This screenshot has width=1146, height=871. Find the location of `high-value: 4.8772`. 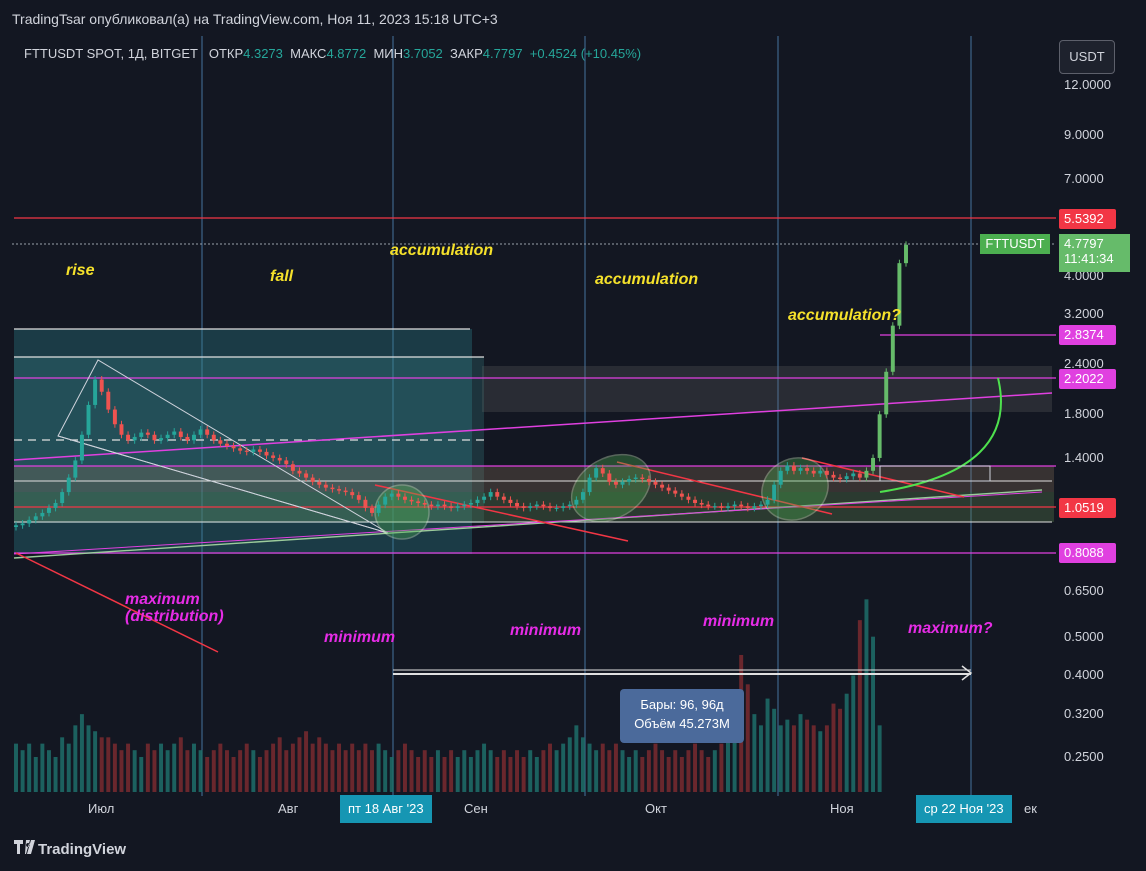

high-value: 4.8772 is located at coordinates (346, 53).